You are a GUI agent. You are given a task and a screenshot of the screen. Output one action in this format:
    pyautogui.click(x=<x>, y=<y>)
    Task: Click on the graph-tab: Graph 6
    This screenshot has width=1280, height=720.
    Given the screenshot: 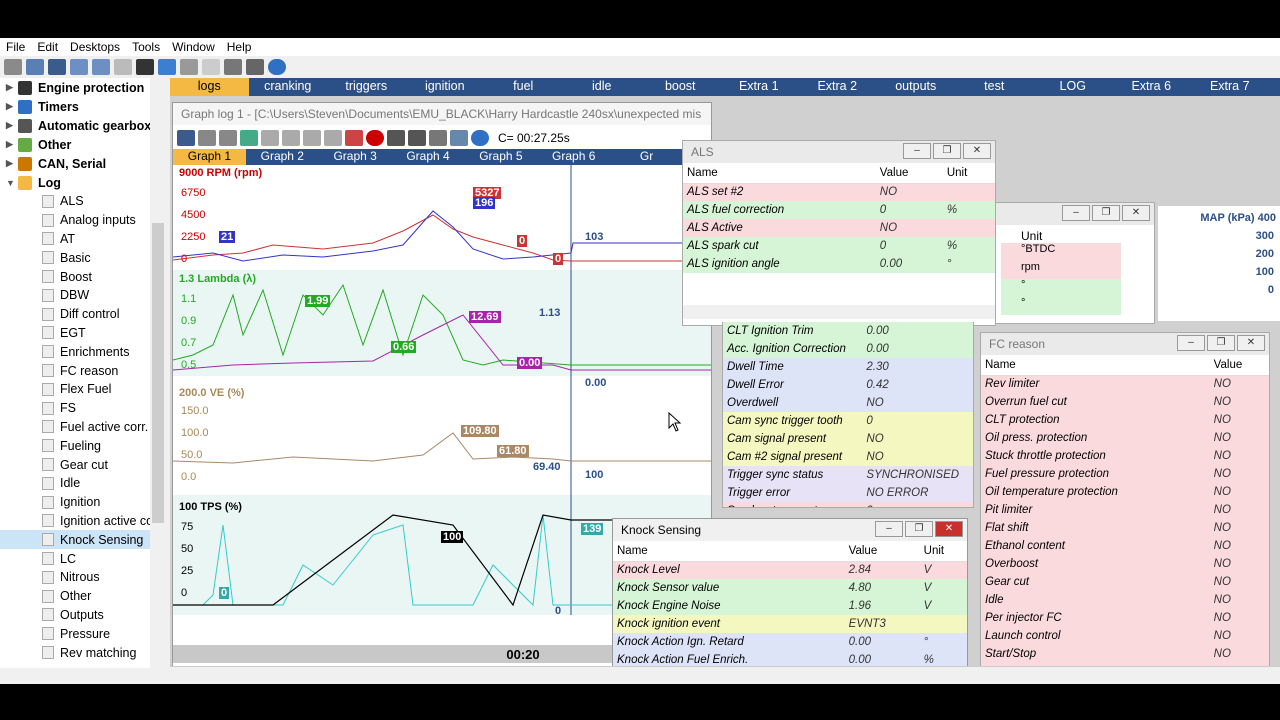 What is the action you would take?
    pyautogui.click(x=573, y=157)
    